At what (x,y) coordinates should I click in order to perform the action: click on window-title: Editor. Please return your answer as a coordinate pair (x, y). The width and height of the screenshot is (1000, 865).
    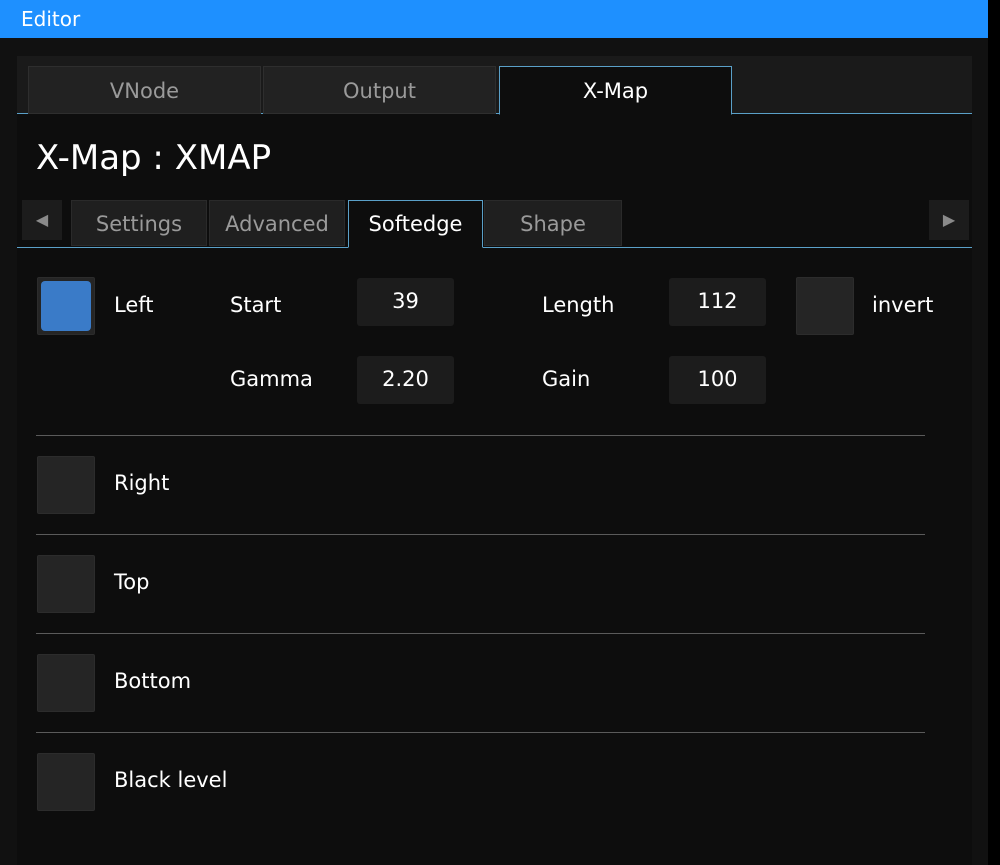
    Looking at the image, I should click on (51, 19).